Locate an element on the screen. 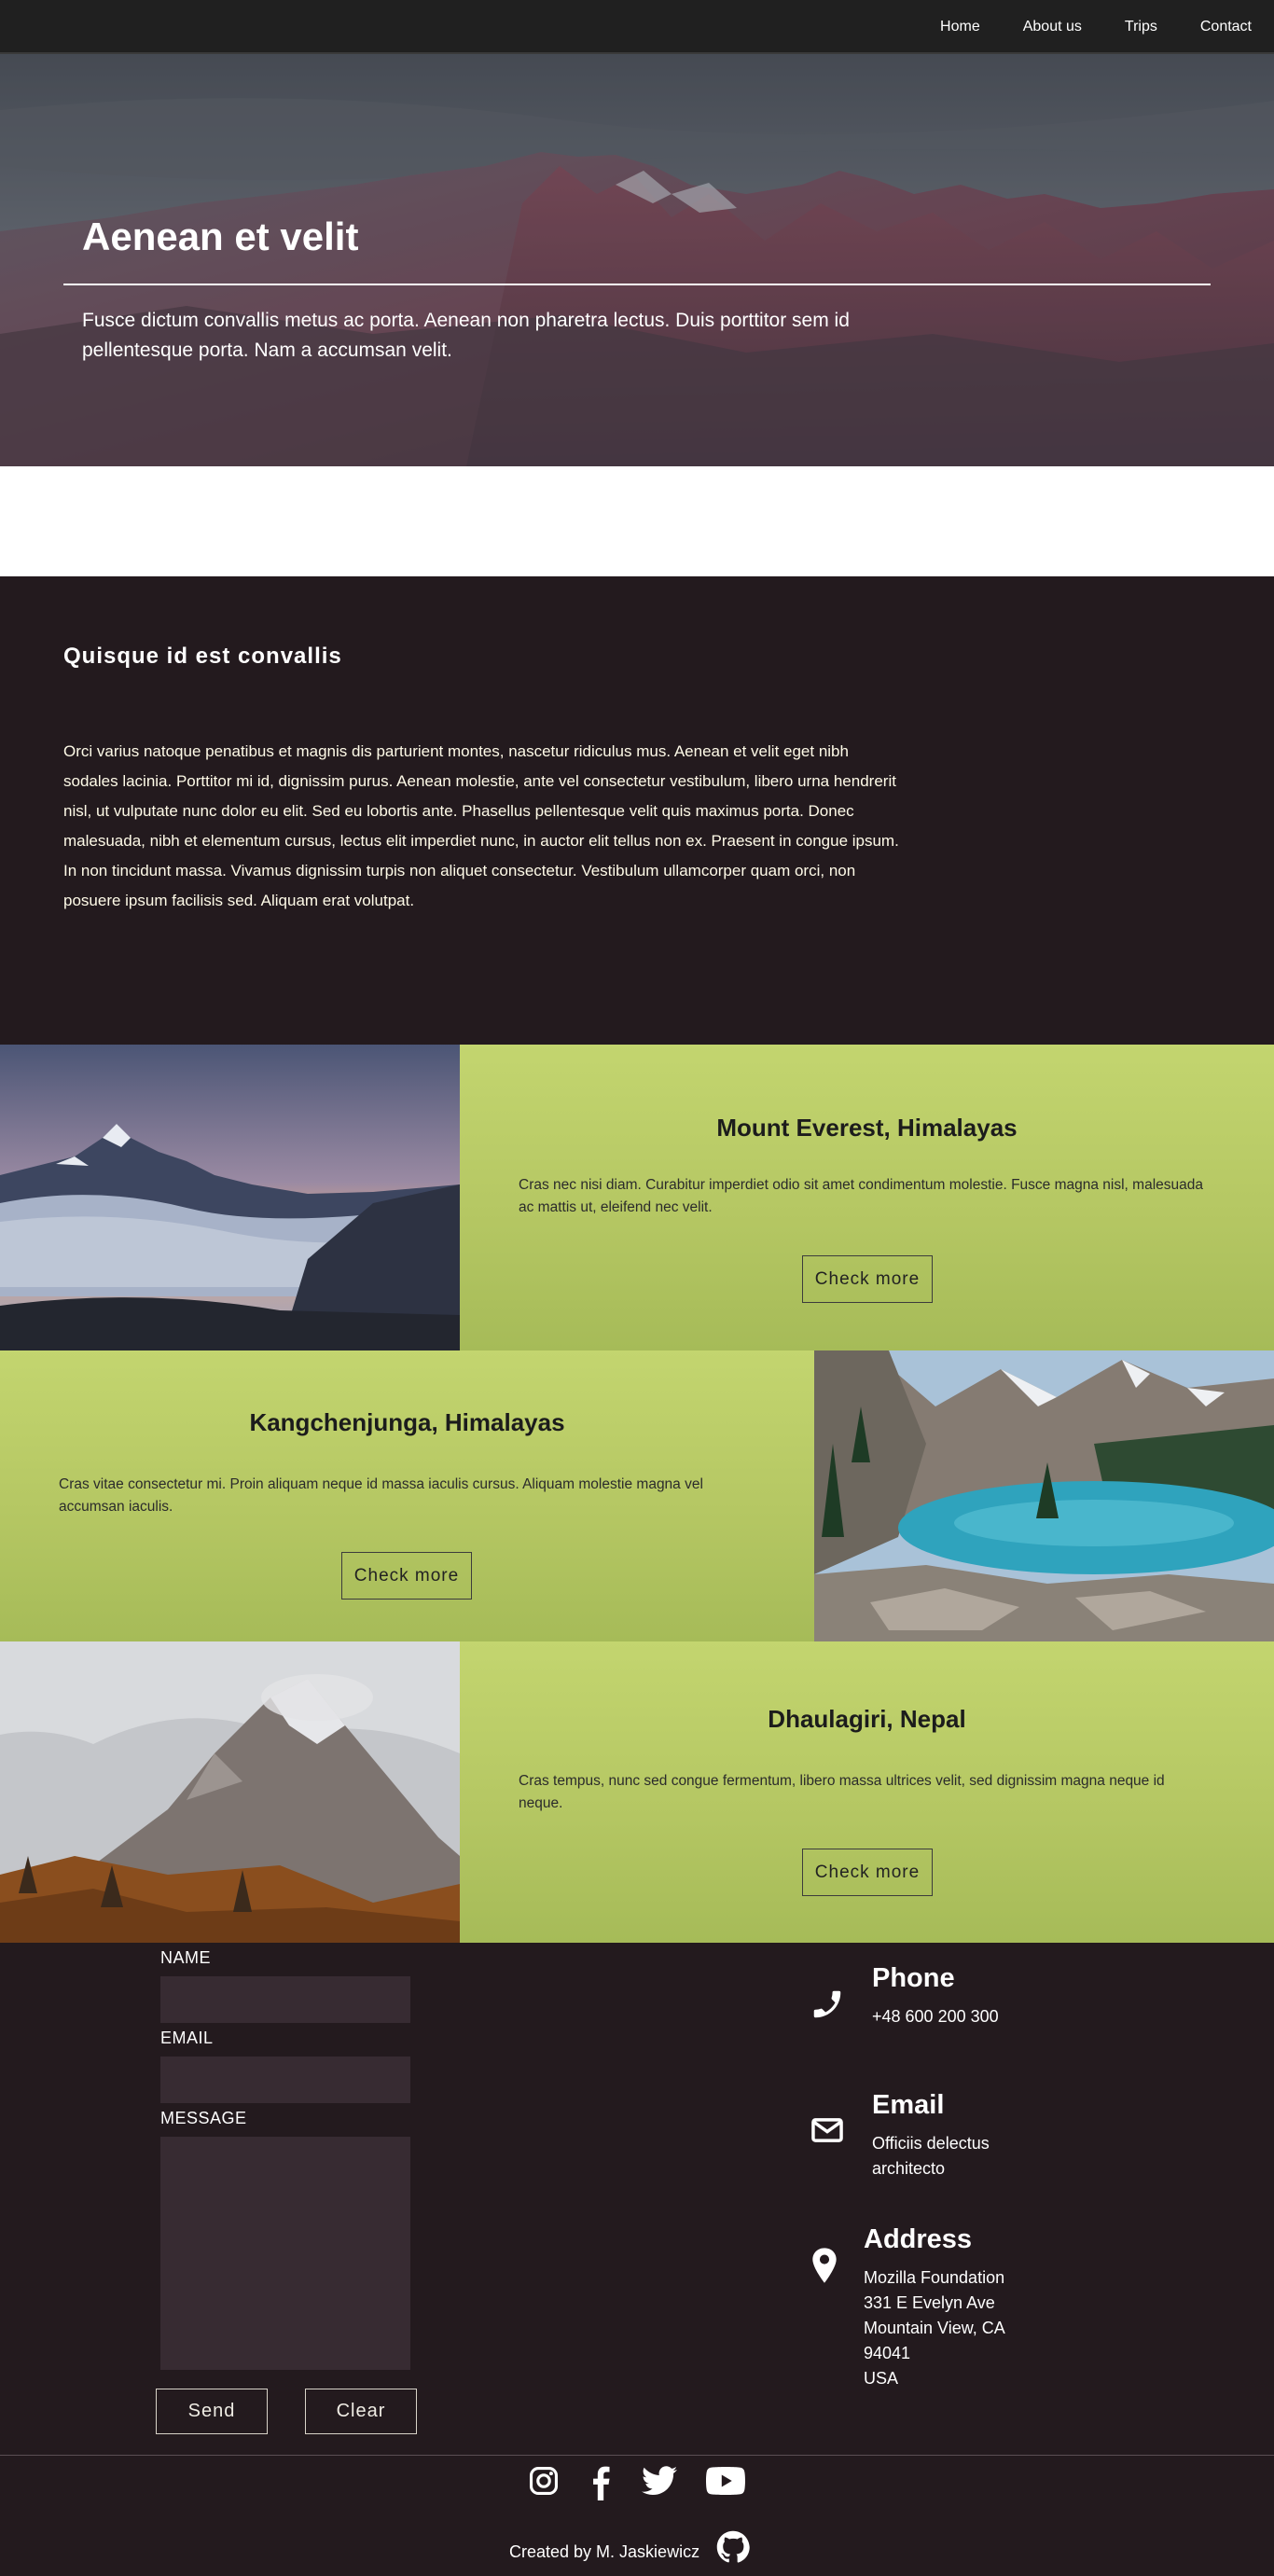  trip-photo-dhaulagiri is located at coordinates (230, 1792).